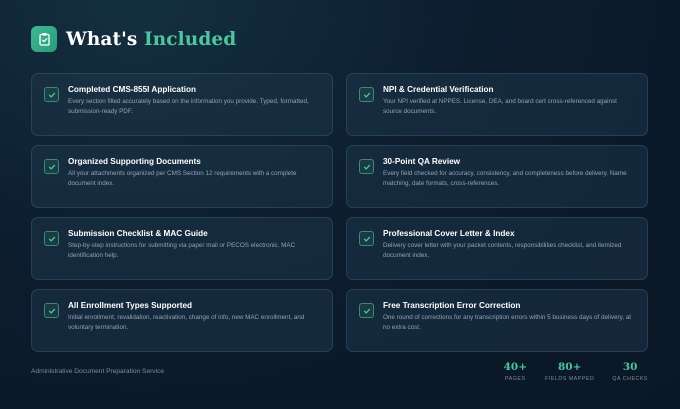 The width and height of the screenshot is (680, 409). I want to click on page-title-accent: Included, so click(190, 39).